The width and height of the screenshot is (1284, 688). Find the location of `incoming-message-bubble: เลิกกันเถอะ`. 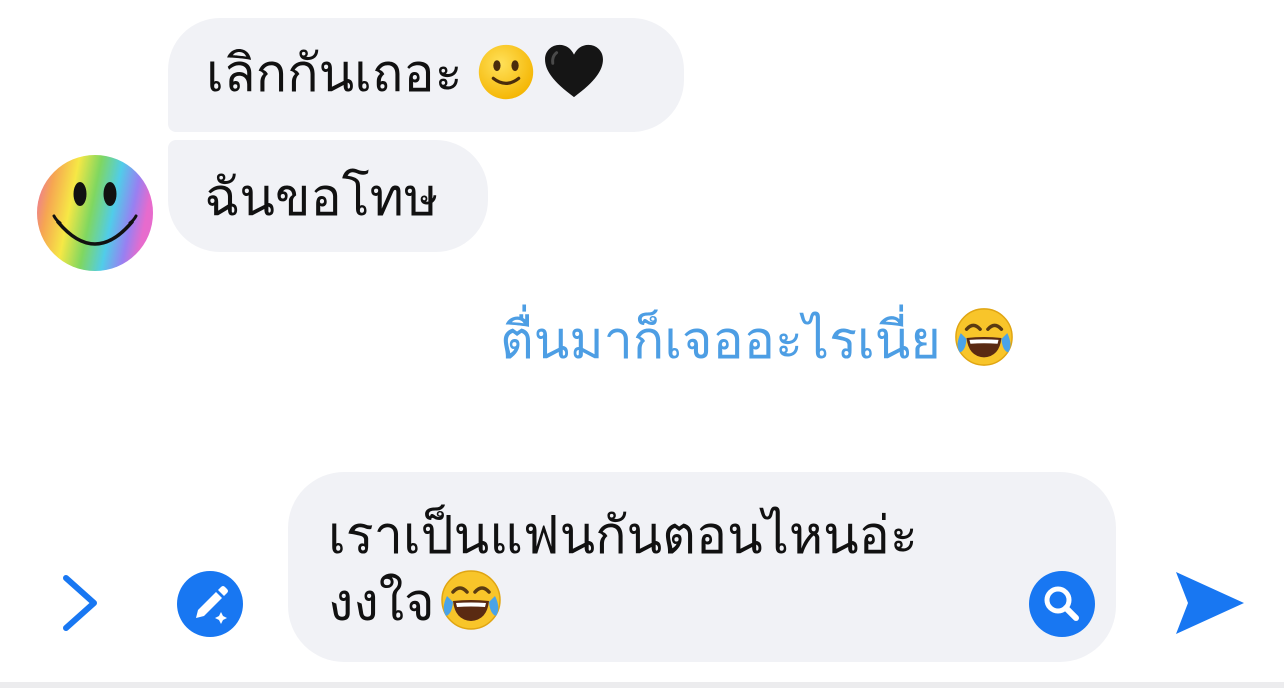

incoming-message-bubble: เลิกกันเถอะ is located at coordinates (426, 75).